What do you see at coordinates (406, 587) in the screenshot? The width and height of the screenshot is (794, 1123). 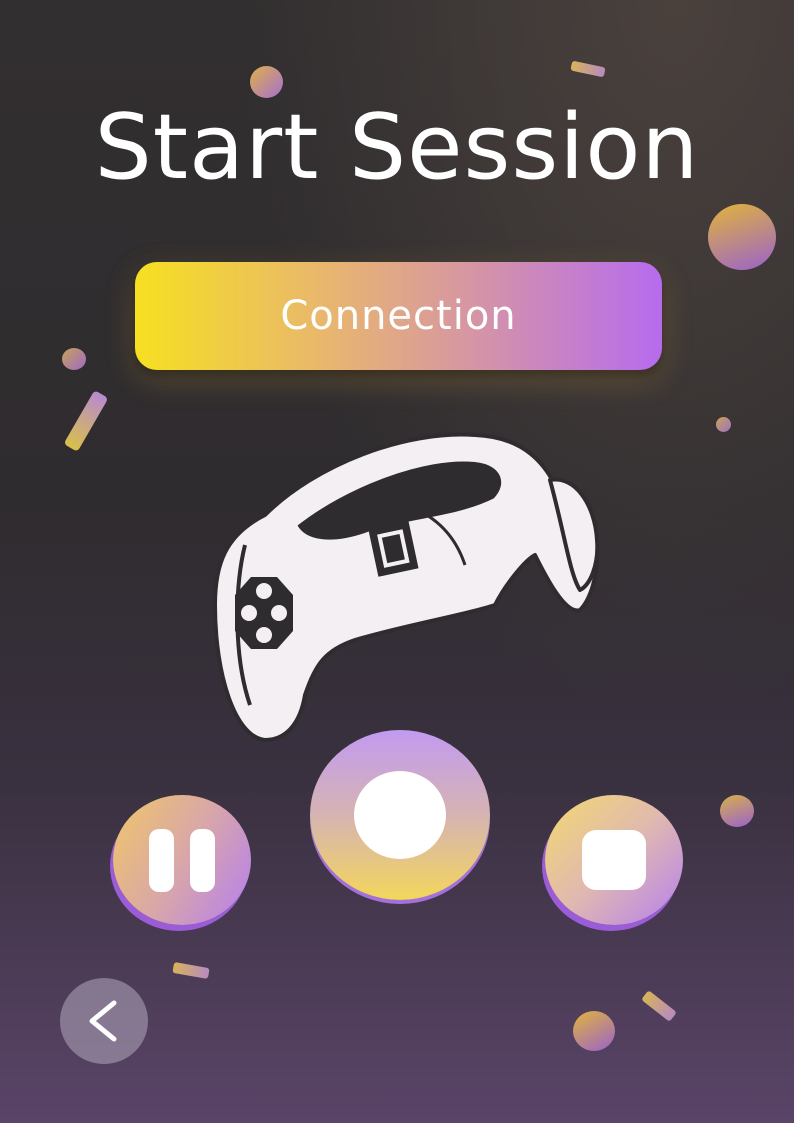 I see `gamepad-icon` at bounding box center [406, 587].